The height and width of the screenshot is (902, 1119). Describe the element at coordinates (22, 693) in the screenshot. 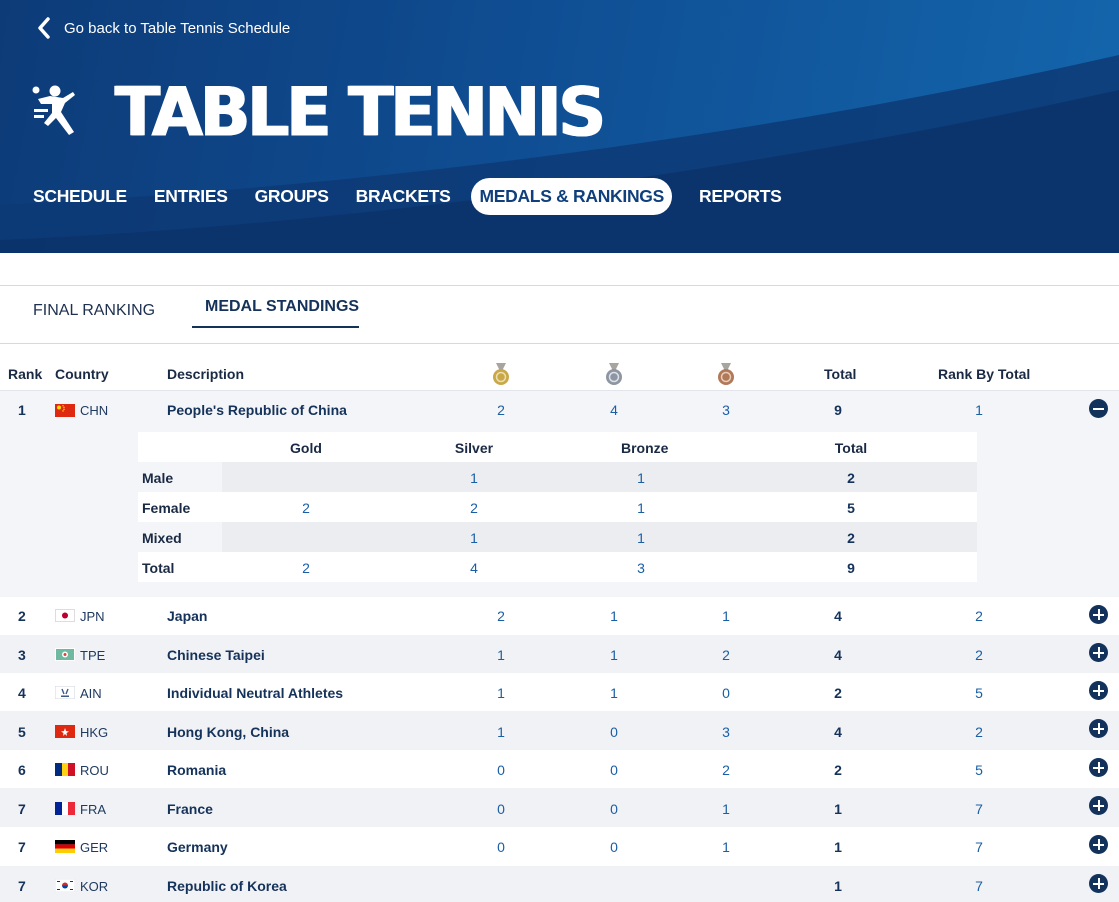

I see `row-rank: 4` at that location.